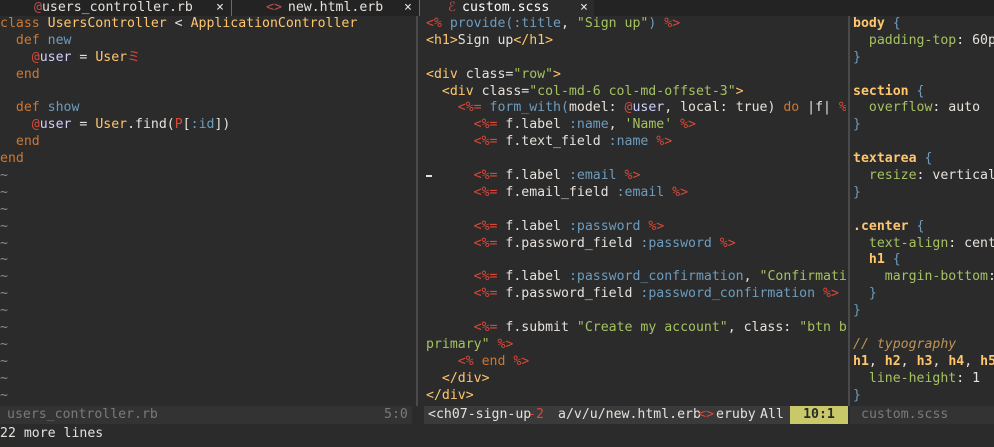  I want to click on code-line: textarea {, so click(923, 159).